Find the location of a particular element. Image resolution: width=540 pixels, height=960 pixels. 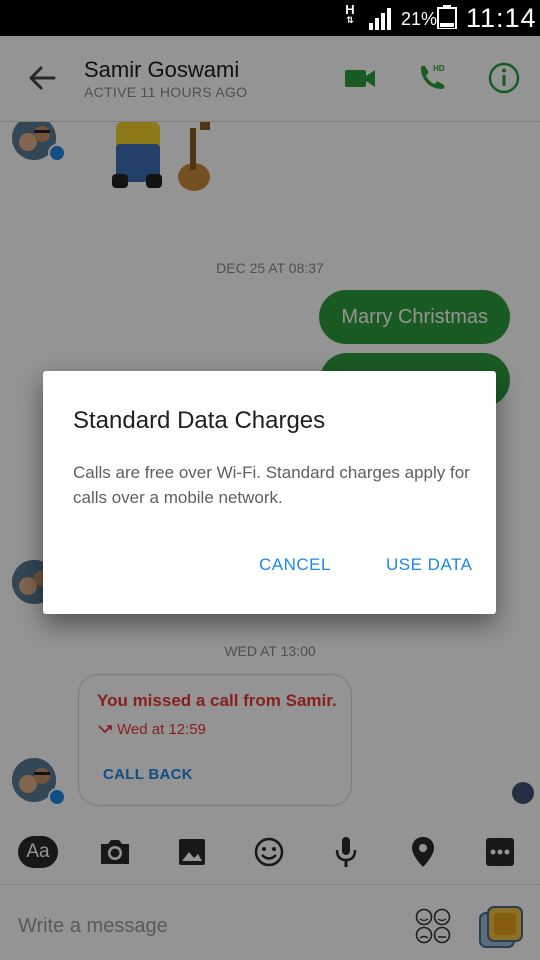

cancel-button: CANCEL is located at coordinates (295, 565).